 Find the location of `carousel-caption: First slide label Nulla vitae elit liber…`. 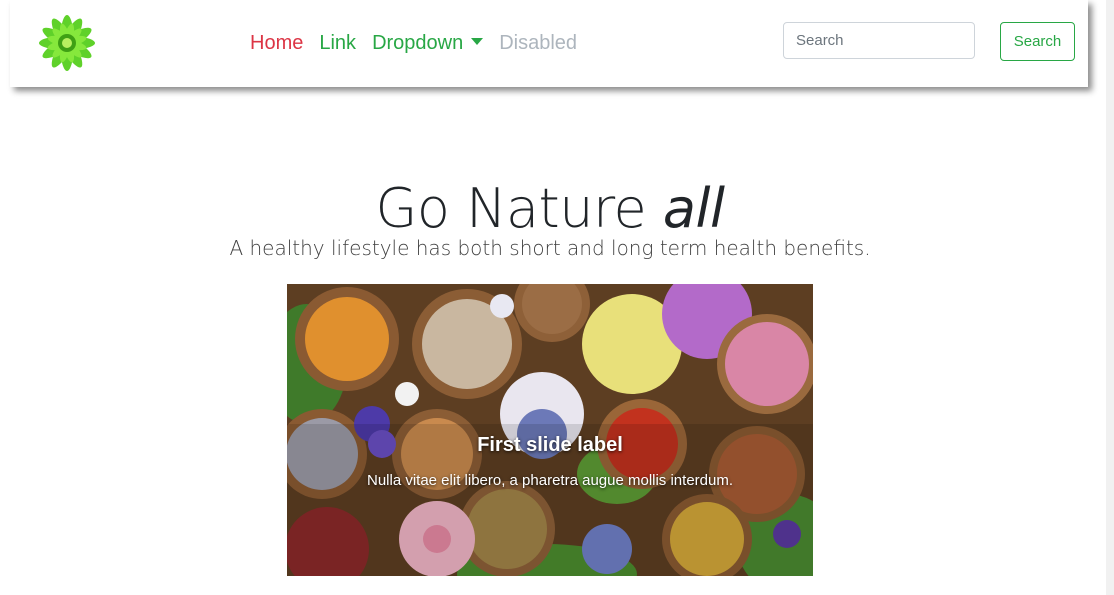

carousel-caption: First slide label Nulla vitae elit liber… is located at coordinates (550, 463).